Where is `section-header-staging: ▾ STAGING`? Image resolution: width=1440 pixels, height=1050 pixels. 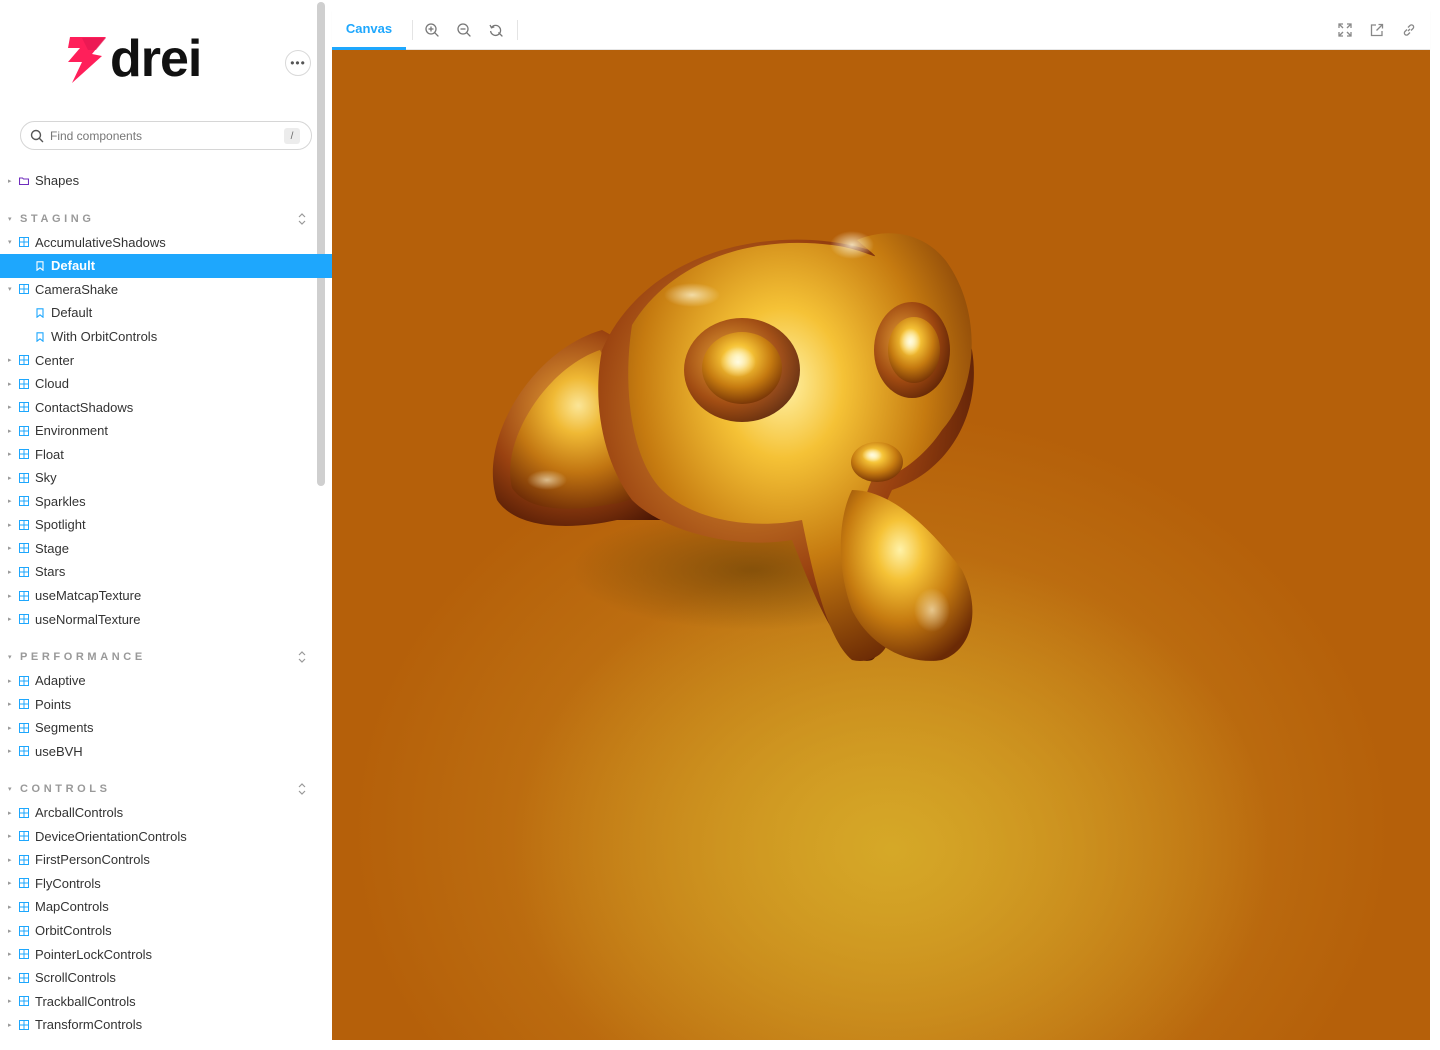
section-header-staging: ▾ STAGING is located at coordinates (166, 219).